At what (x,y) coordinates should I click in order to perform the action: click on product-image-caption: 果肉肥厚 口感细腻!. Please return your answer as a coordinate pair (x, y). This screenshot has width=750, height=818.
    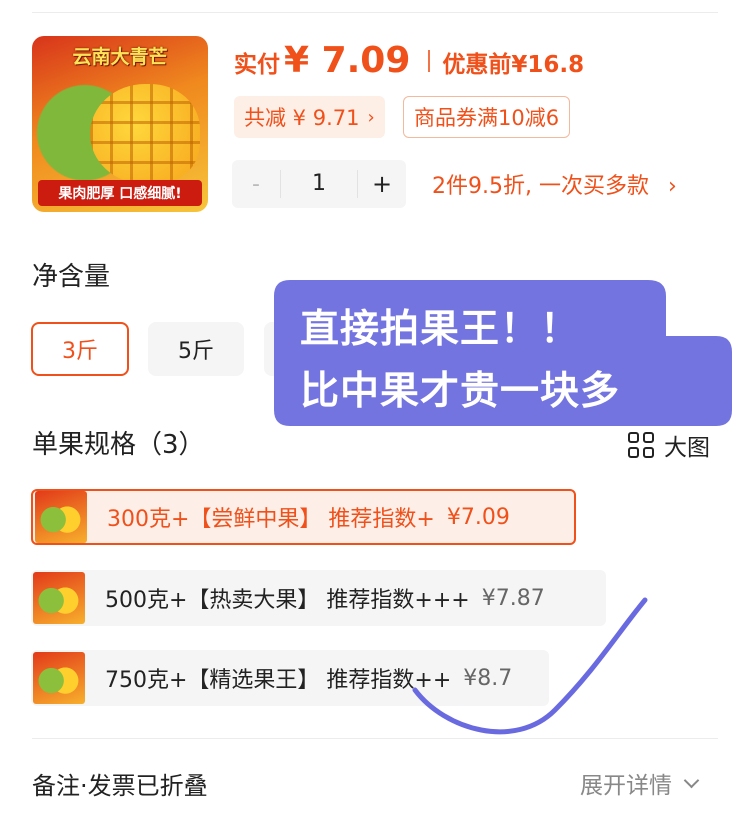
    Looking at the image, I should click on (120, 193).